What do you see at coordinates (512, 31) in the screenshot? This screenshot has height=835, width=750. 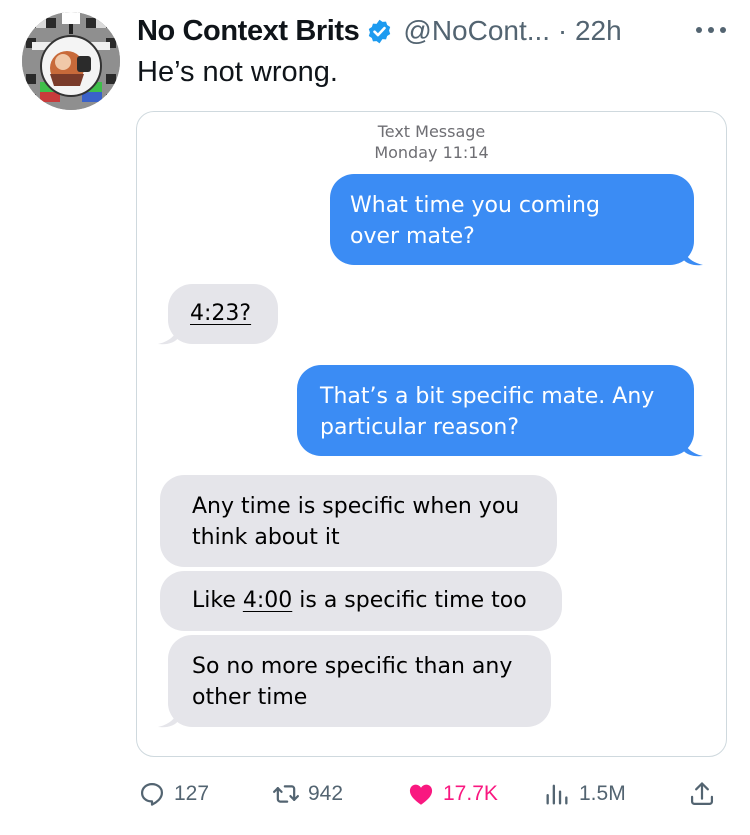 I see `handle-and-timestamp: @NoCont... · 22h` at bounding box center [512, 31].